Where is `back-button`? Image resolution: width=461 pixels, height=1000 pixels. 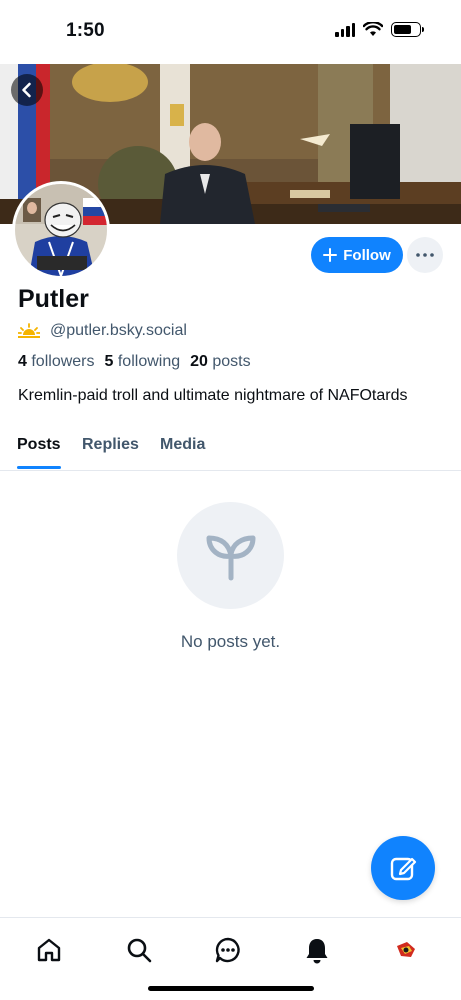
back-button is located at coordinates (27, 90).